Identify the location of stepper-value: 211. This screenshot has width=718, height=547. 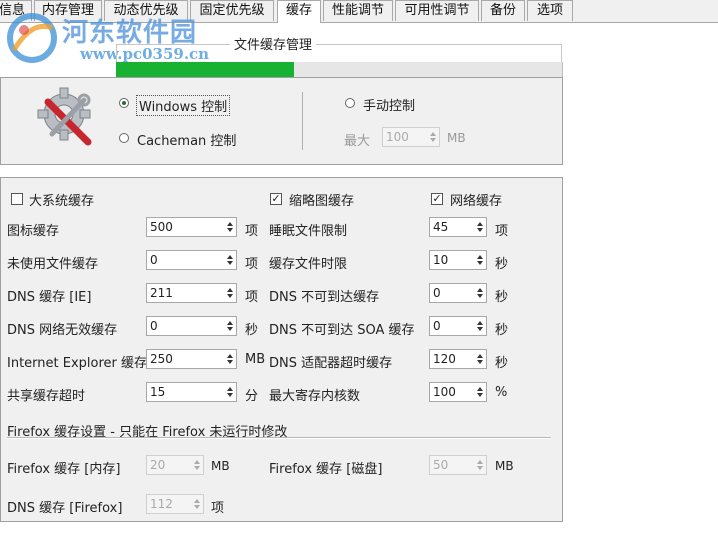
(161, 293).